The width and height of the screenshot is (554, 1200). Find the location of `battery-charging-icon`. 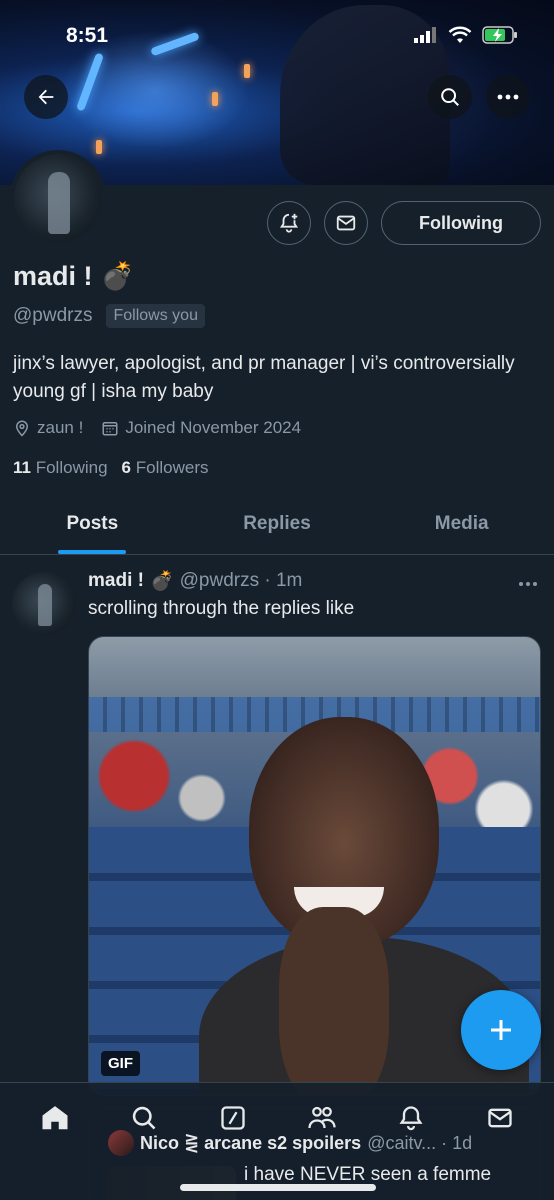

battery-charging-icon is located at coordinates (499, 35).